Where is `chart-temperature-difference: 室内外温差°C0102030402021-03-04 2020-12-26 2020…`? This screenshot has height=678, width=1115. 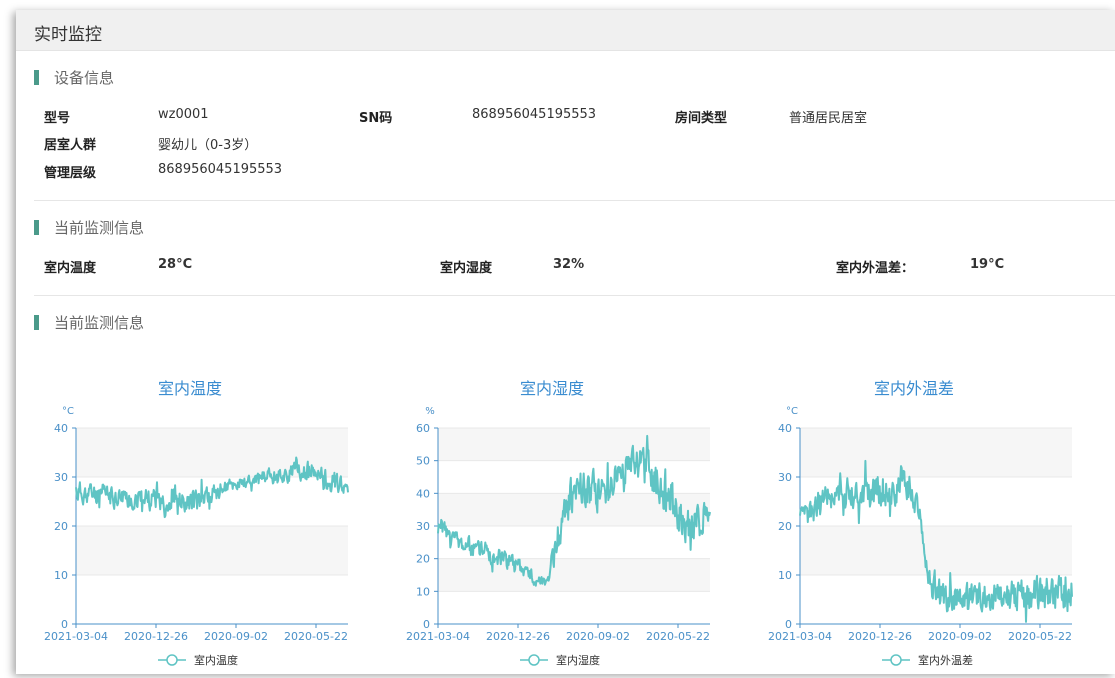
chart-temperature-difference: 室内外温差°C0102030402021-03-04 2020-12-26 2020… is located at coordinates (920, 523).